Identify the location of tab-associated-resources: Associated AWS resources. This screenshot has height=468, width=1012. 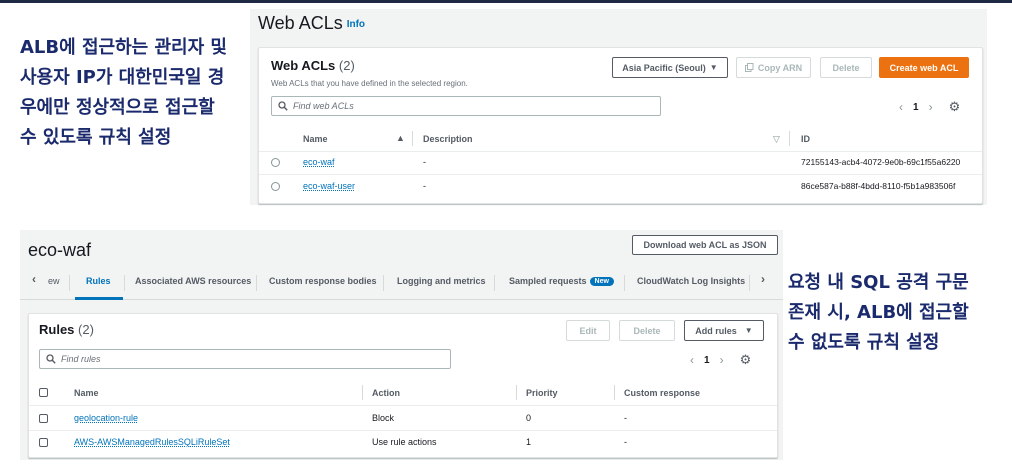
(193, 281).